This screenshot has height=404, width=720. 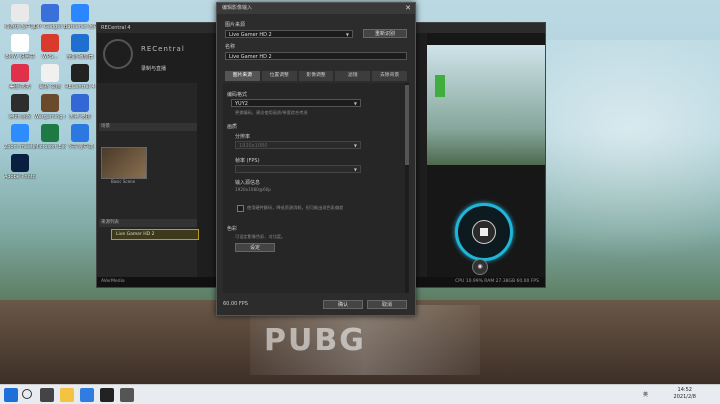 I want to click on desktop-icon: 天神 竞技, so click(x=80, y=107).